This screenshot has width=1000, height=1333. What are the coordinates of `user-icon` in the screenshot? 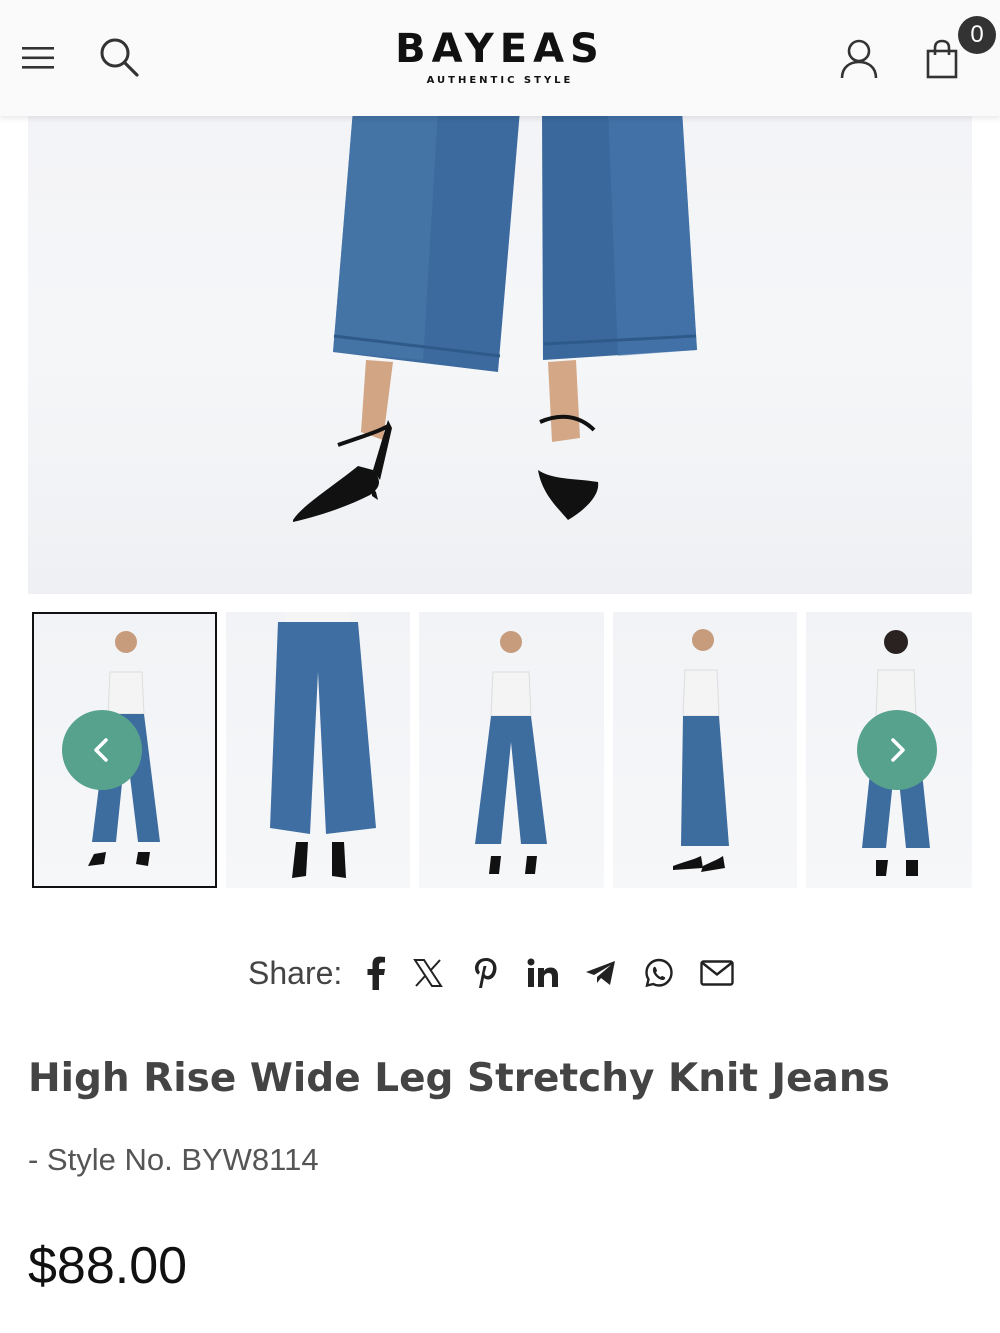 It's located at (859, 59).